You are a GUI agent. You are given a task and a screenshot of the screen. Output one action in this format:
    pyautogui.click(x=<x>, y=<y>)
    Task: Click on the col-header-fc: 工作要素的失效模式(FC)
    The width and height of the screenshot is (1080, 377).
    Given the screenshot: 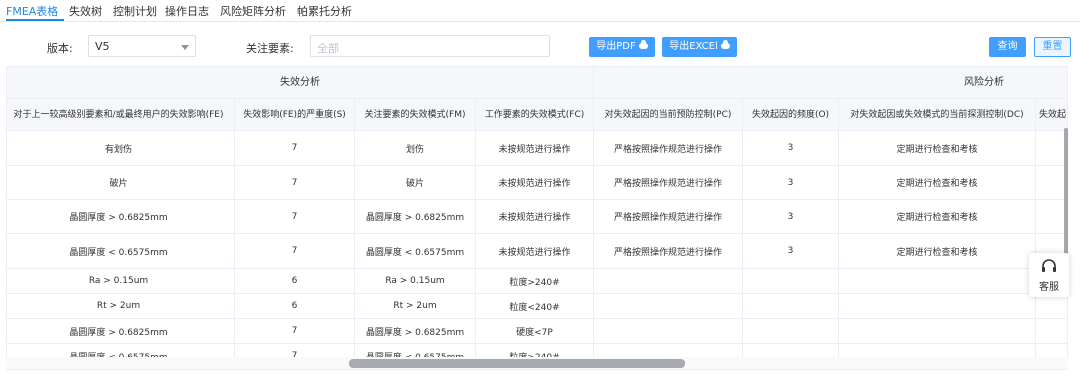 What is the action you would take?
    pyautogui.click(x=535, y=115)
    